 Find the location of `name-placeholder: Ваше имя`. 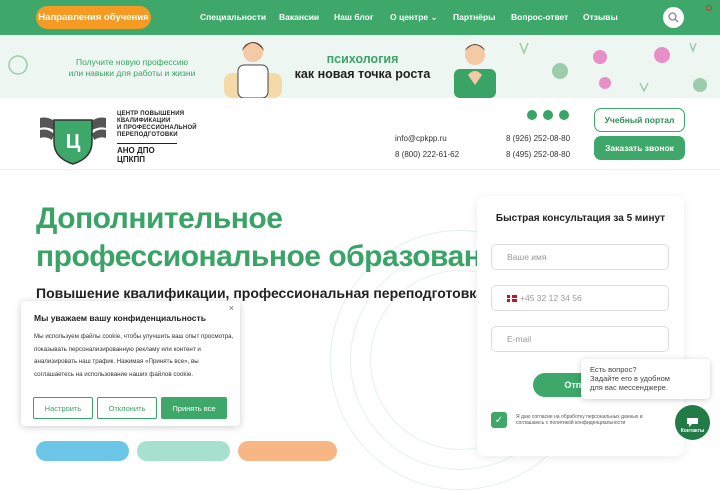

name-placeholder: Ваше имя is located at coordinates (527, 257).